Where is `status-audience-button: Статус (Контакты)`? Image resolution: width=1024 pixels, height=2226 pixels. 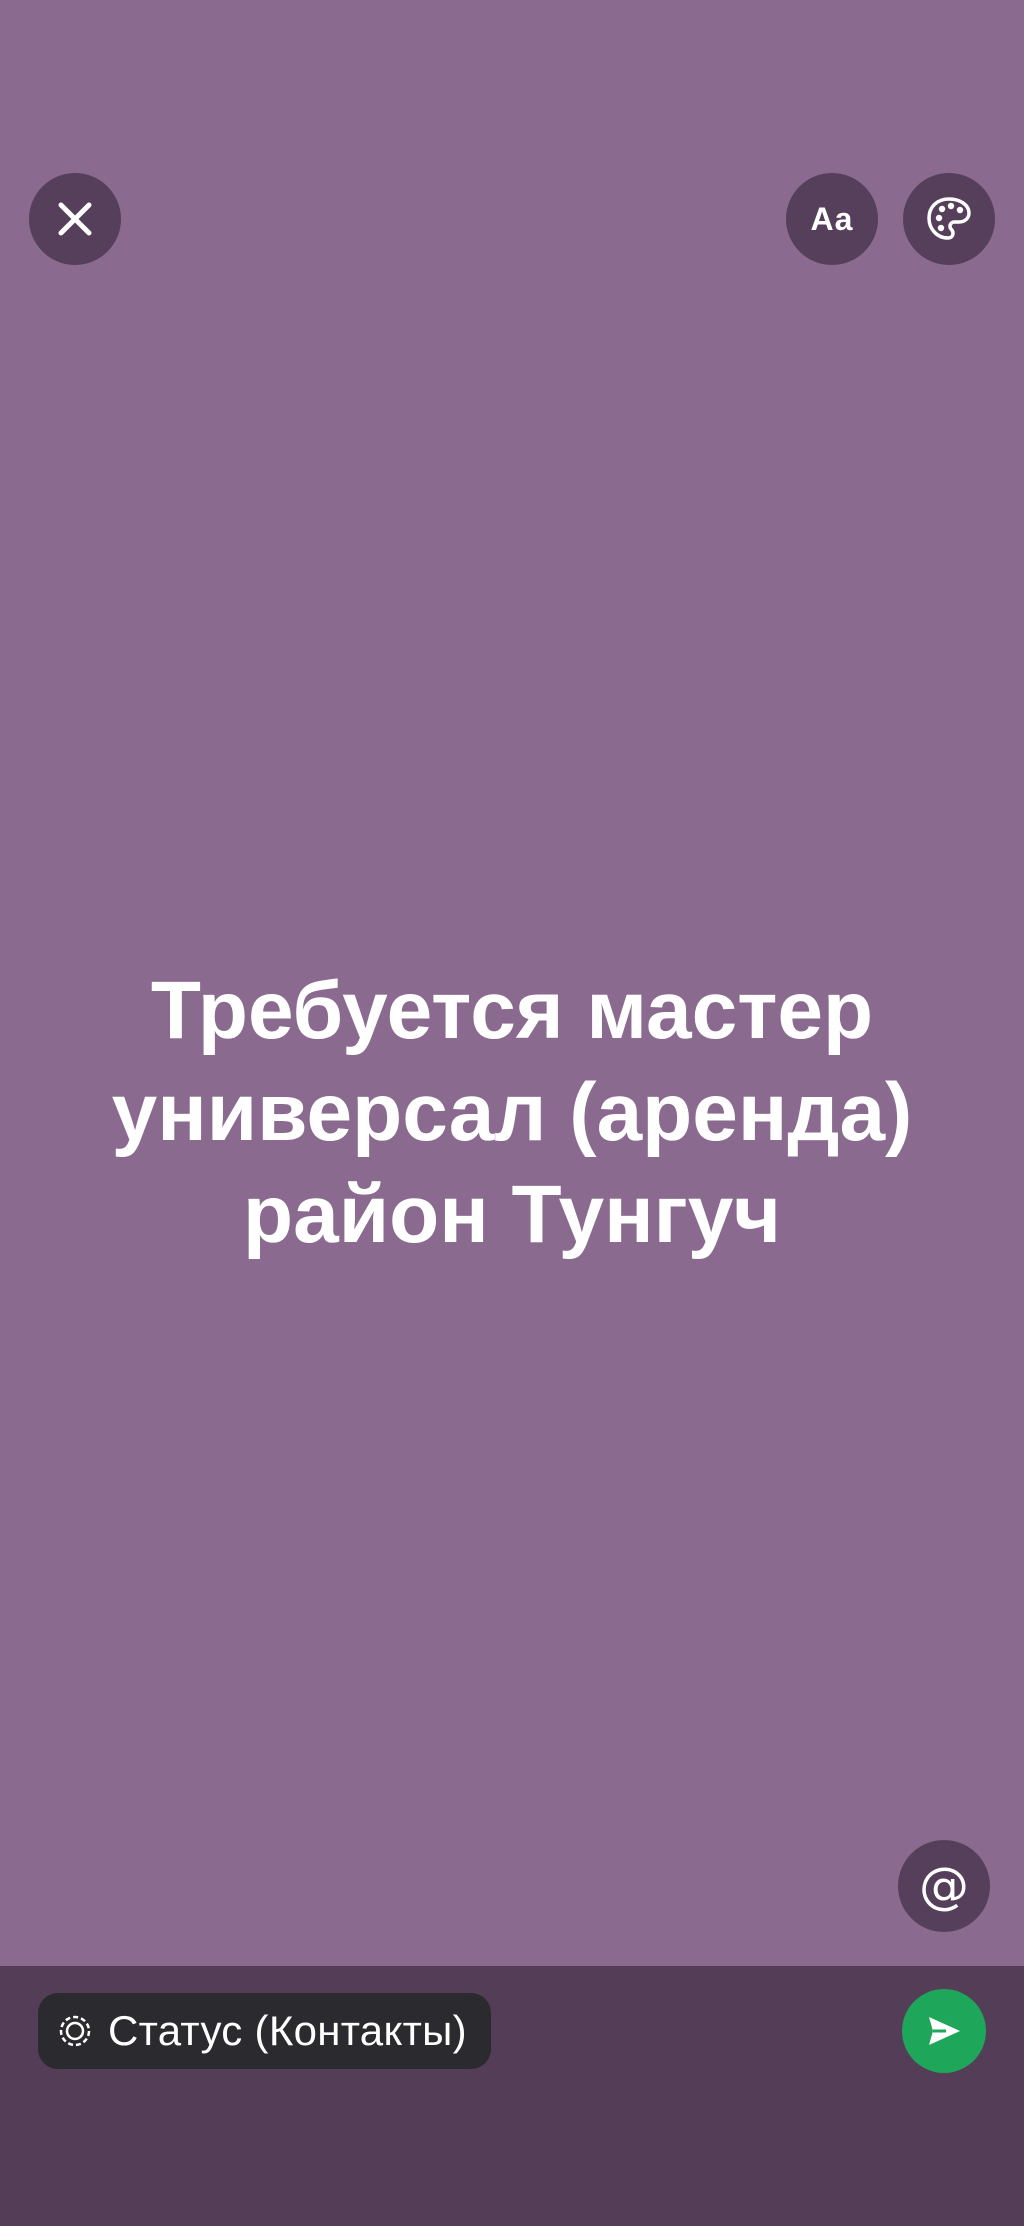
status-audience-button: Статус (Контакты) is located at coordinates (264, 2031).